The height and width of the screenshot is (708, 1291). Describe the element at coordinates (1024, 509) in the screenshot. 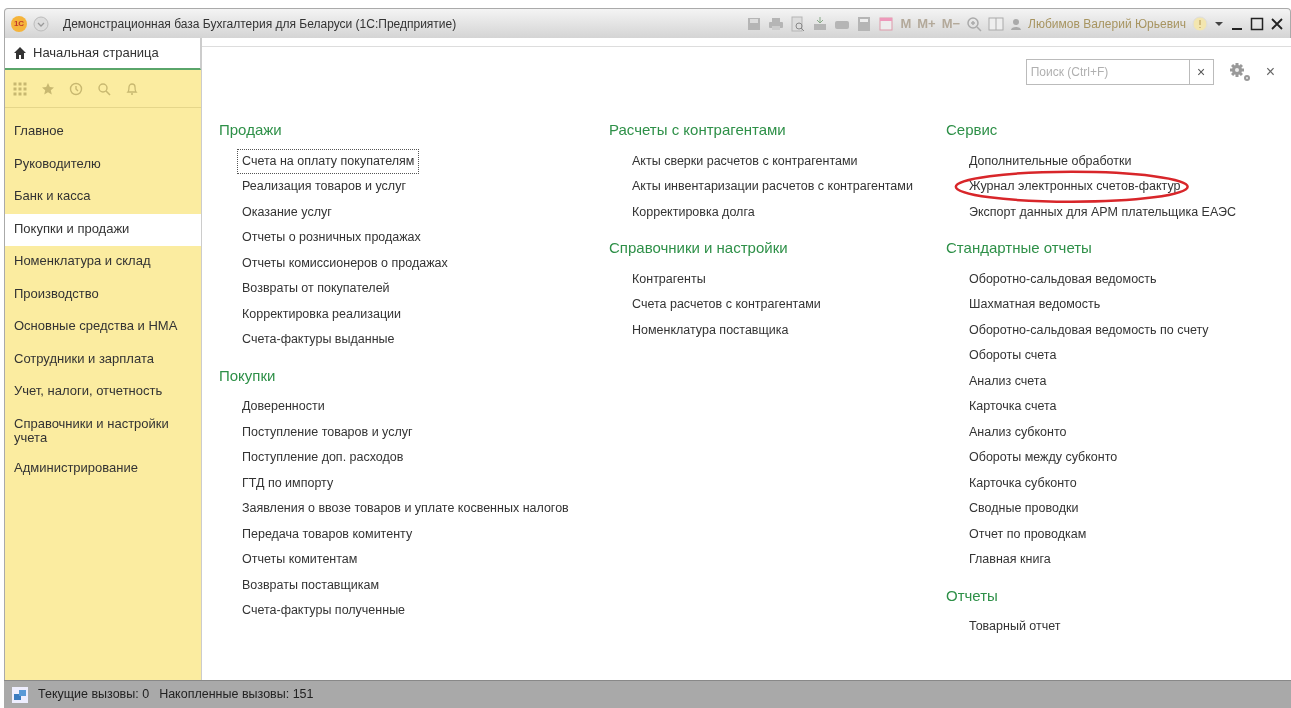

I see `menu-link: Сводные проводки` at that location.